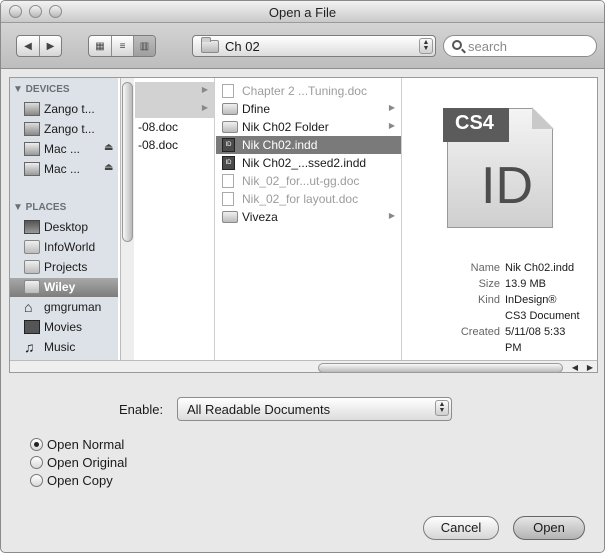 This screenshot has height=553, width=605. Describe the element at coordinates (80, 480) in the screenshot. I see `radio-label: Open Copy` at that location.